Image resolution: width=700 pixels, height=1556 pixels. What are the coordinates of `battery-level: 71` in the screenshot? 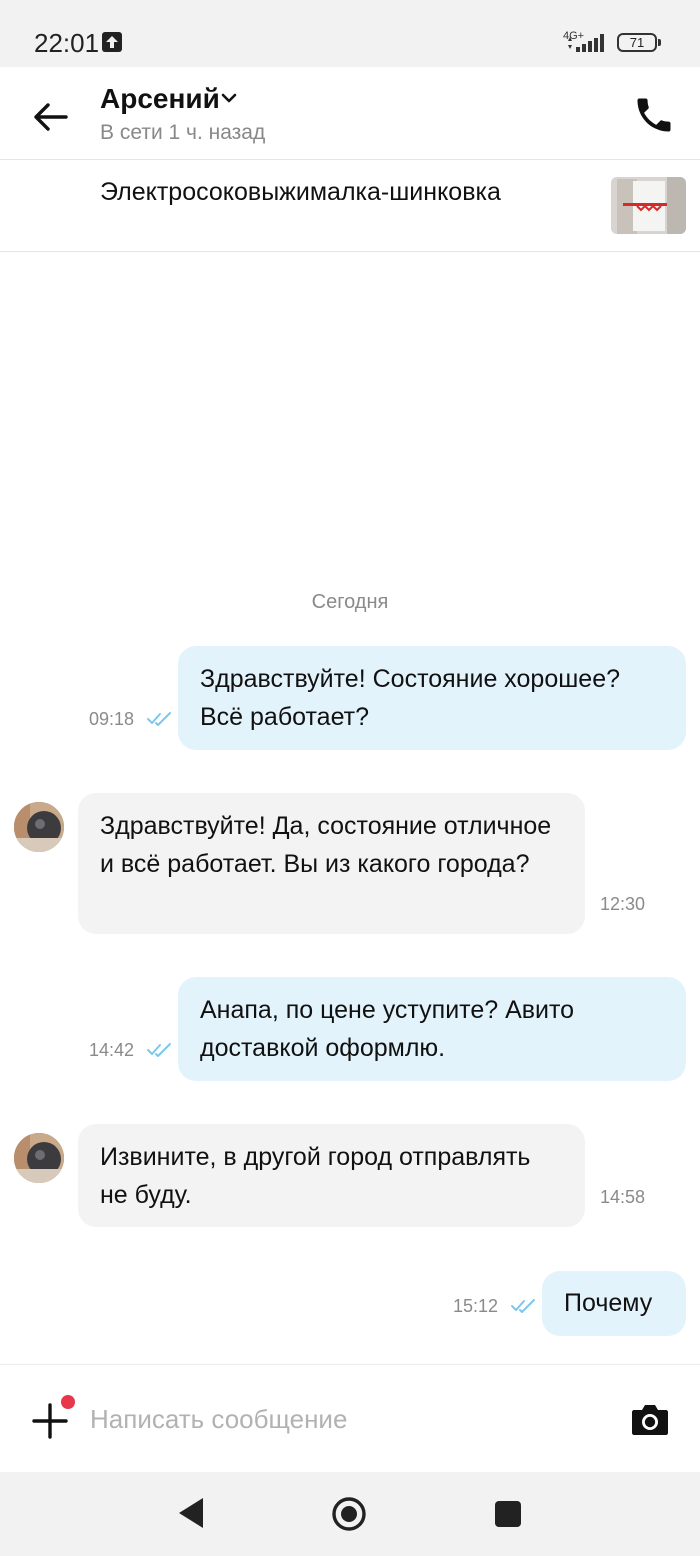 It's located at (637, 42).